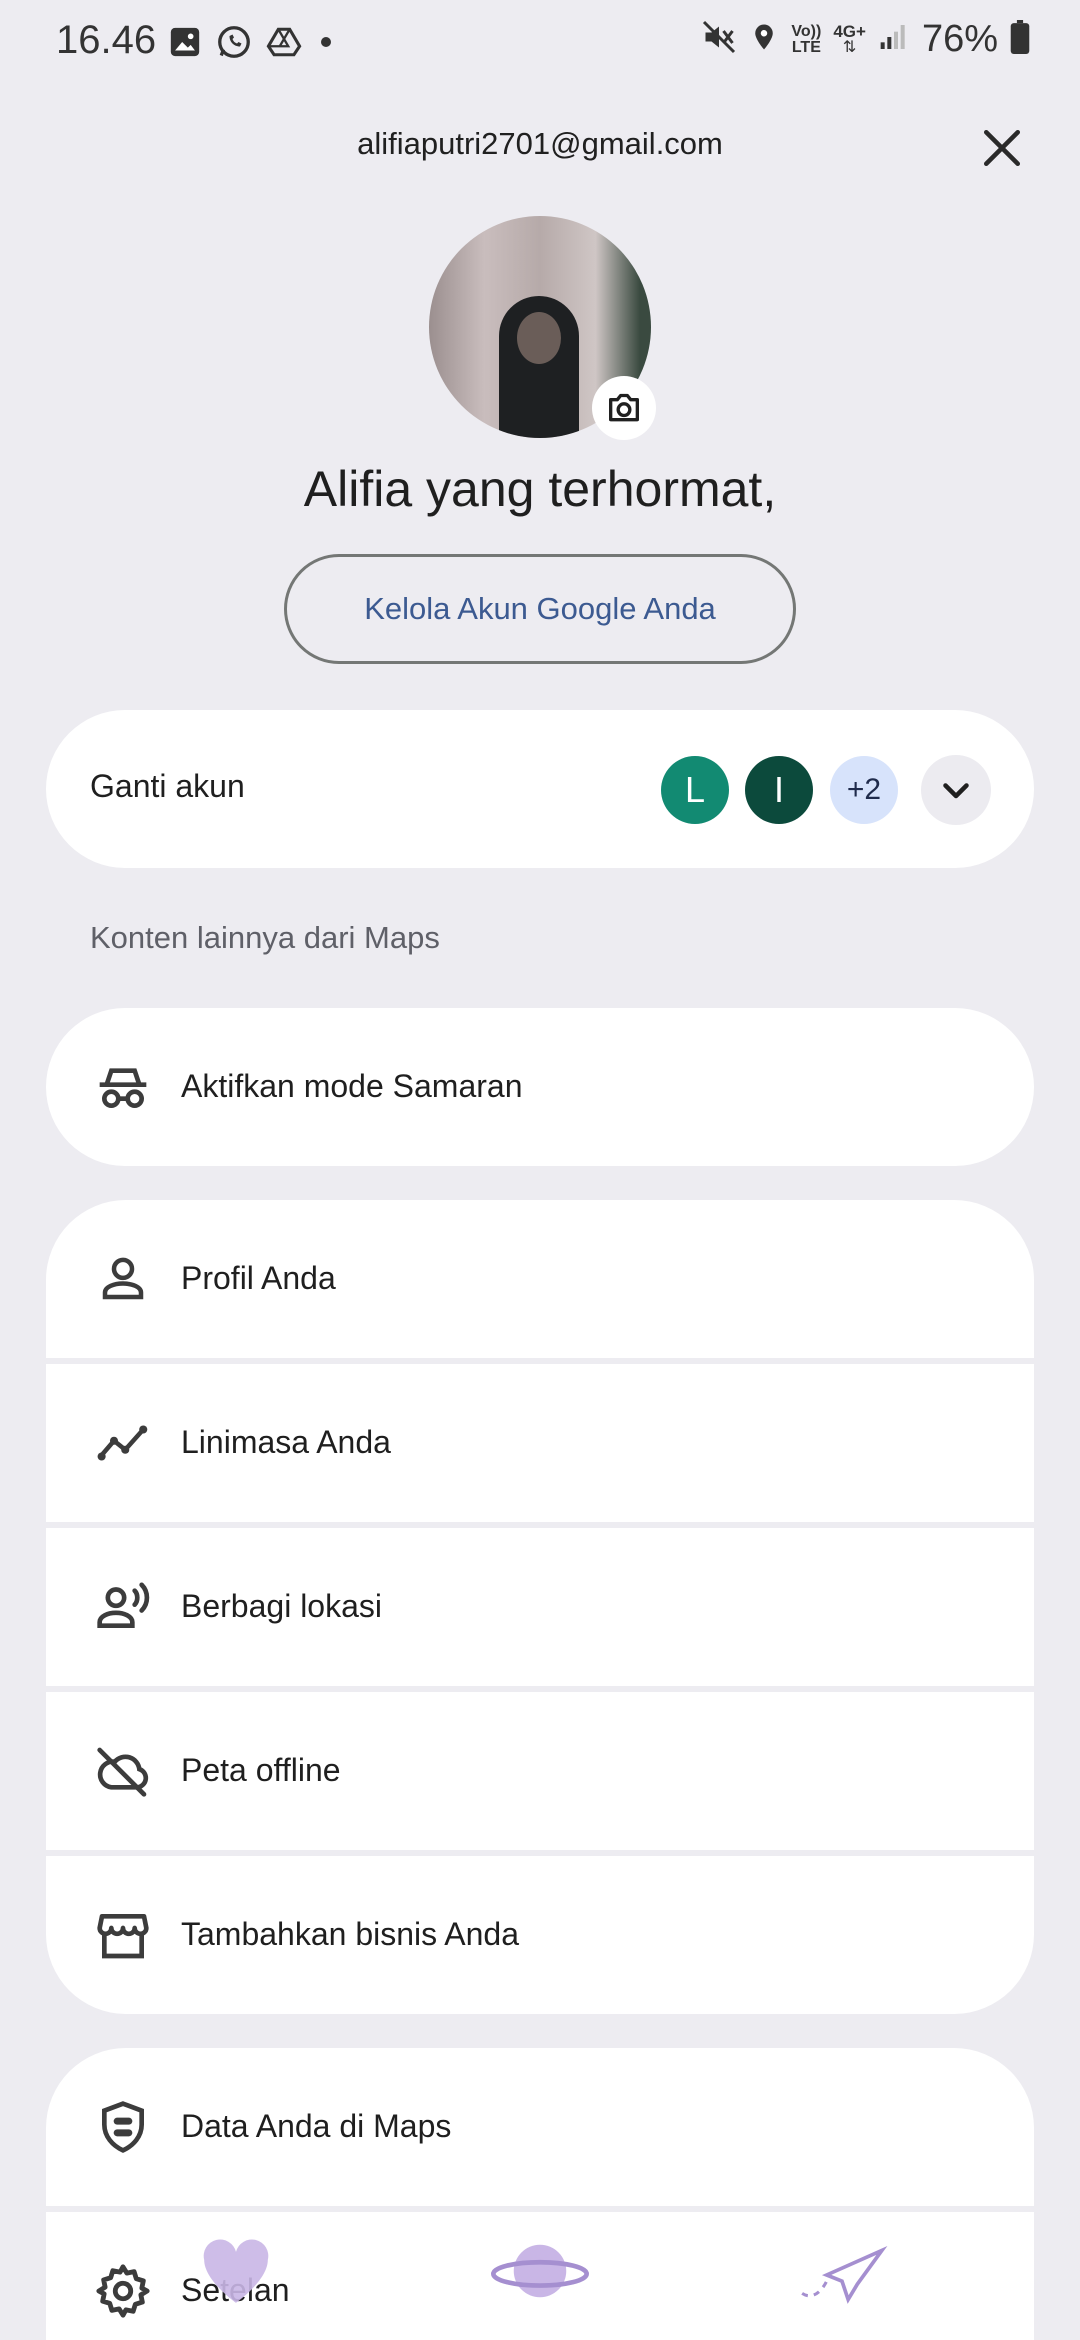  Describe the element at coordinates (123, 2127) in the screenshot. I see `shield-data-icon` at that location.